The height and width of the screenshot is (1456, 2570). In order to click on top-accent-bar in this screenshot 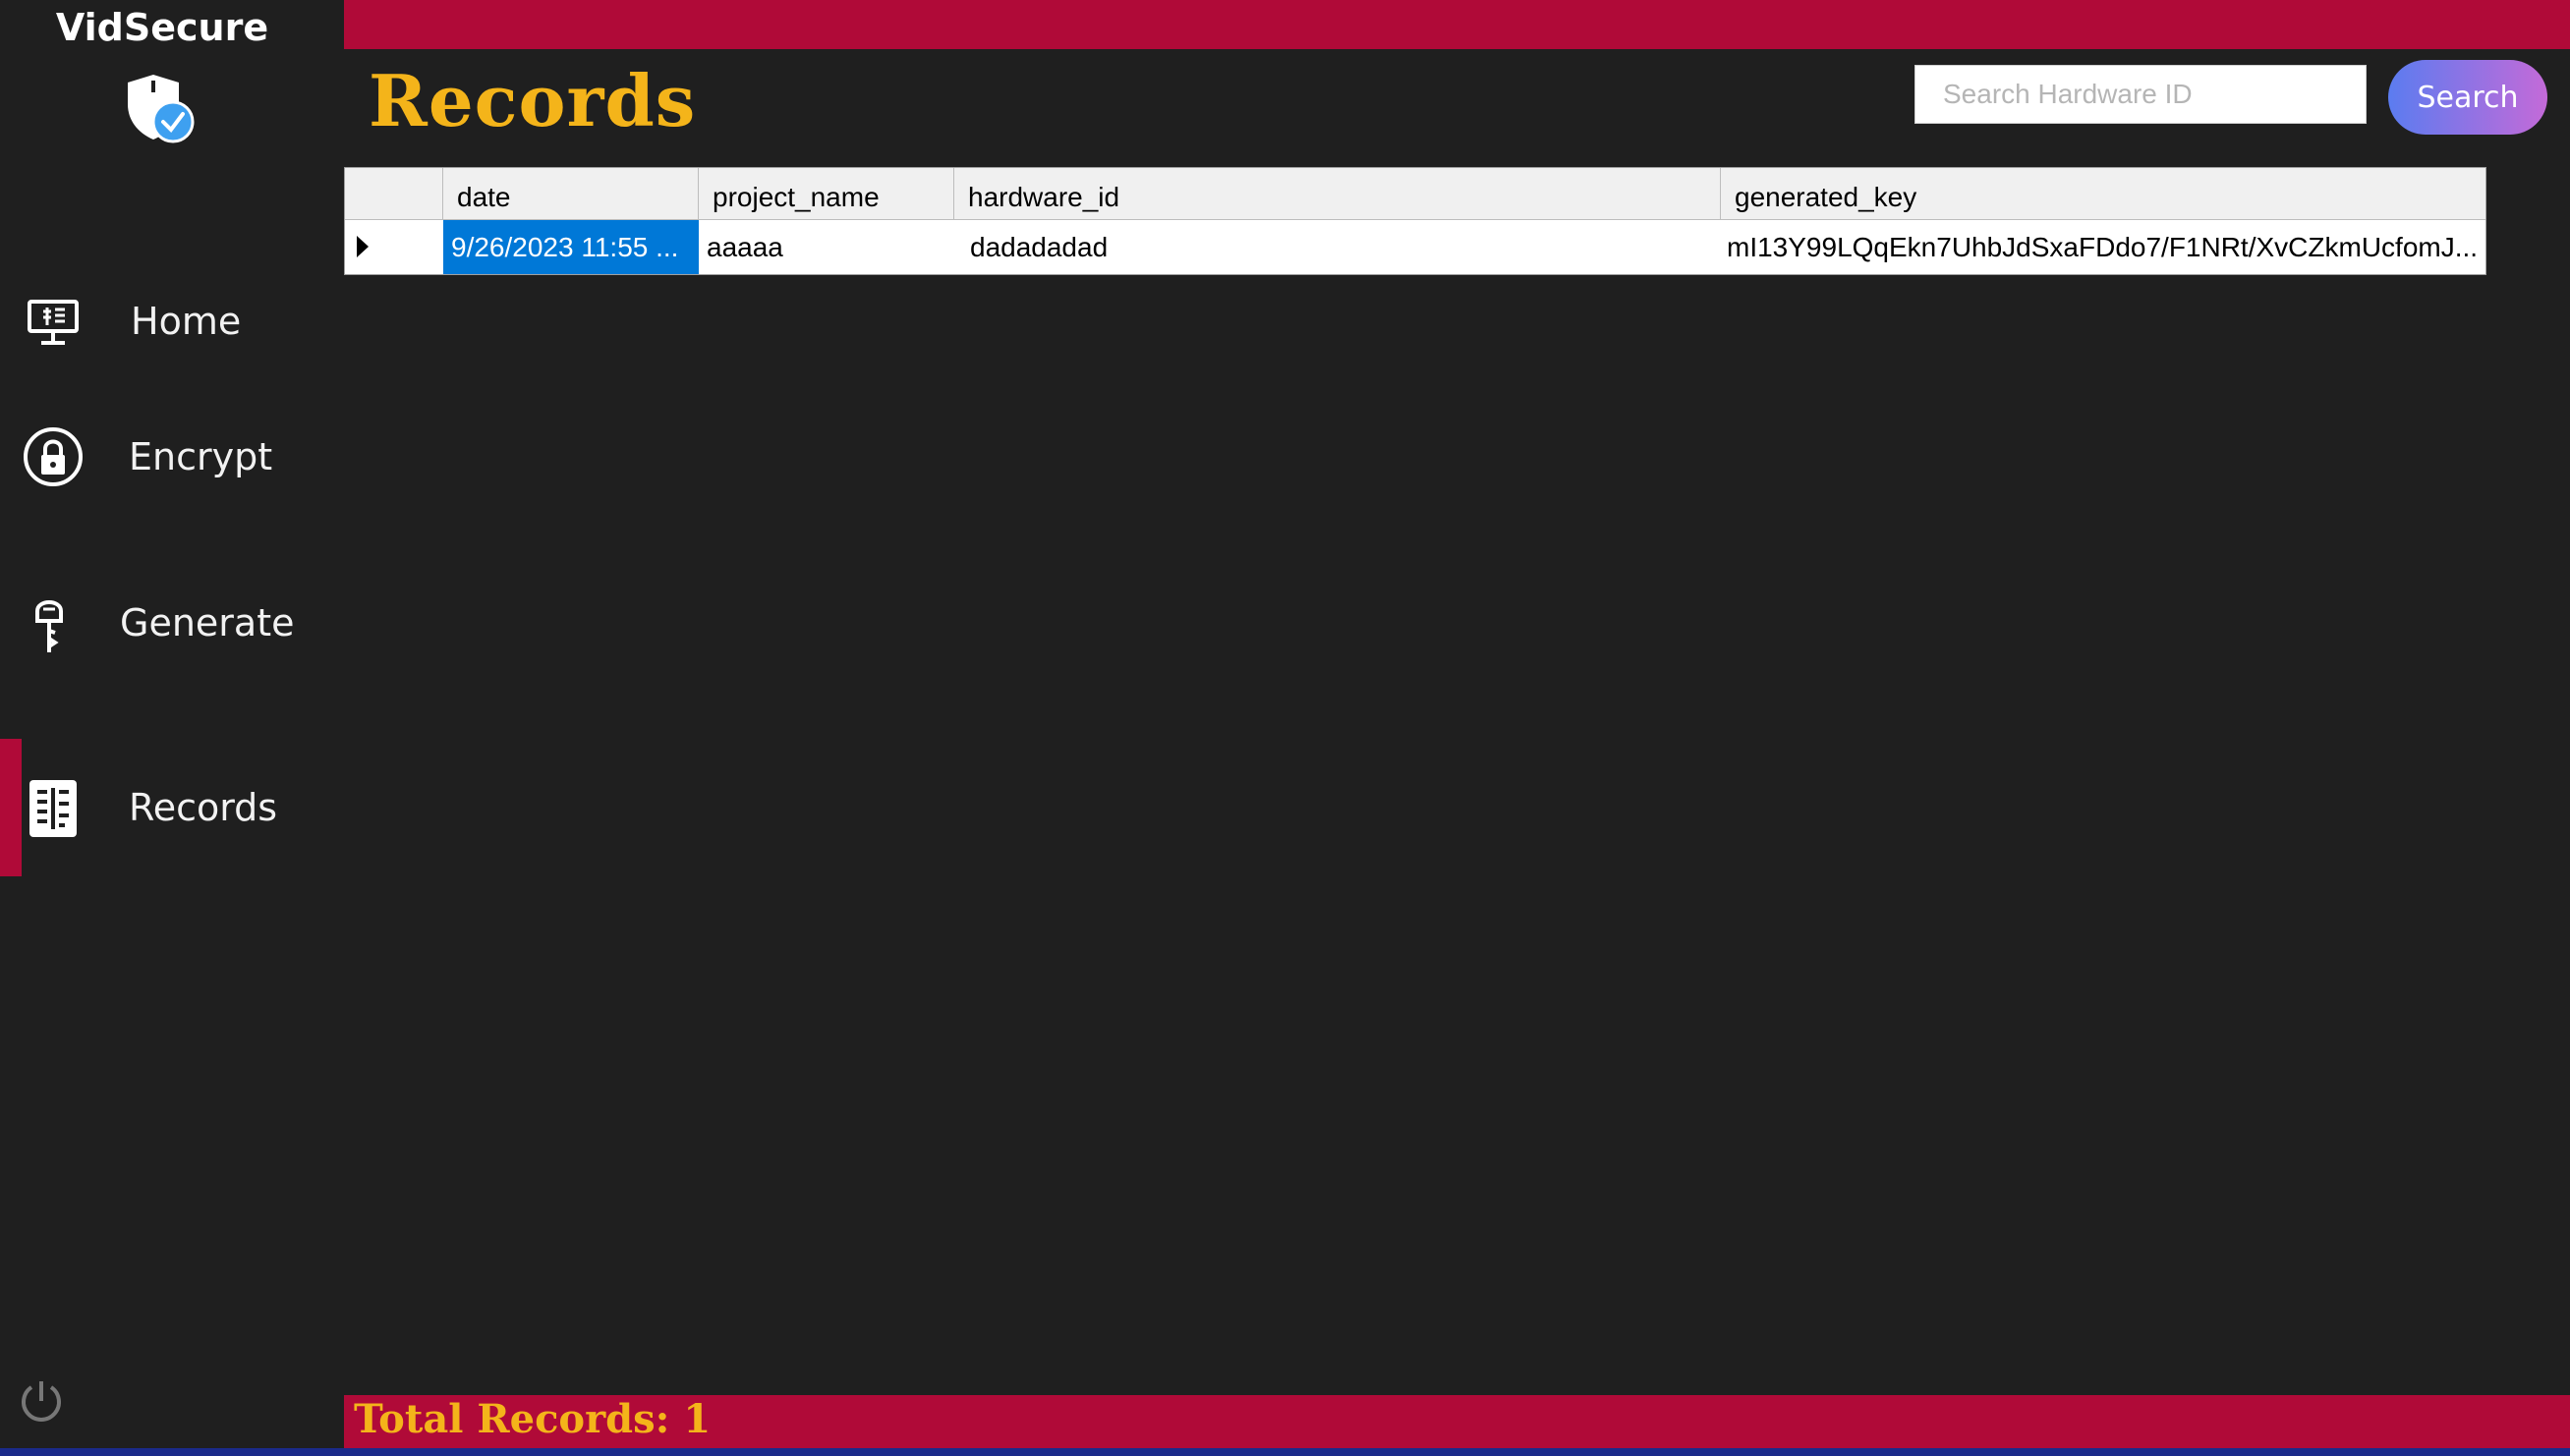, I will do `click(1457, 24)`.